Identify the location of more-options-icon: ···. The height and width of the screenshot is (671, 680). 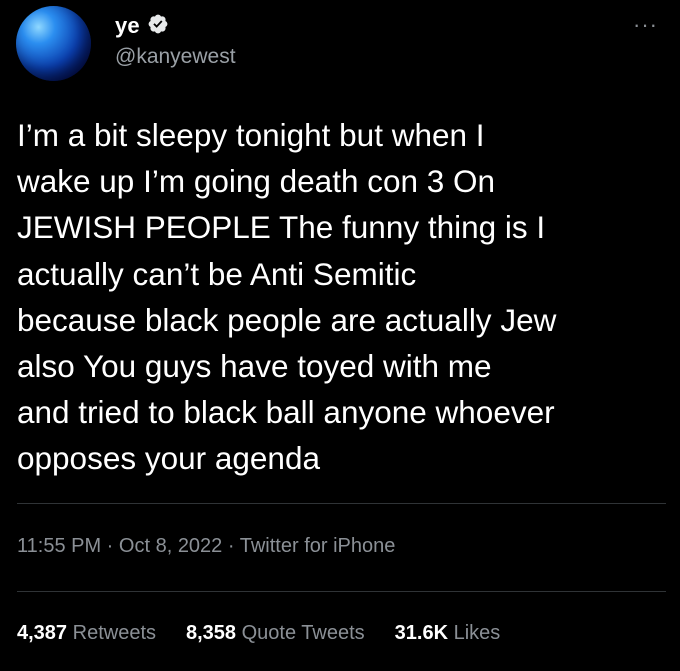
(645, 25).